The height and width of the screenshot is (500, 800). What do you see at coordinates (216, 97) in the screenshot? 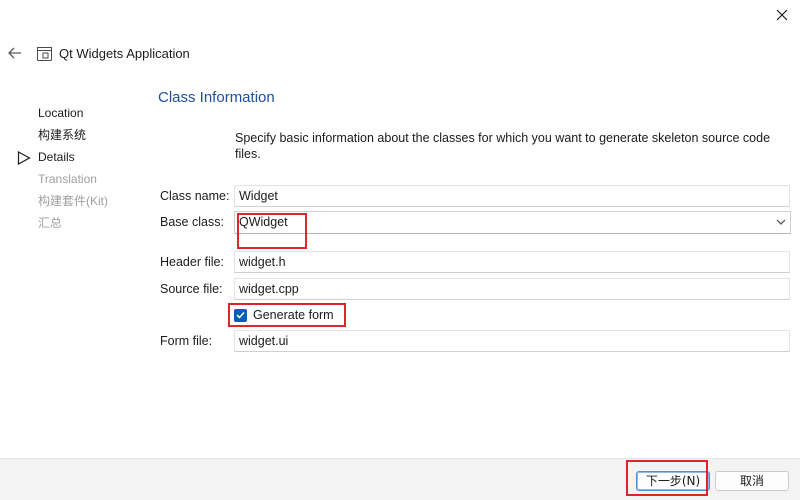
I see `page-title: Class Information` at bounding box center [216, 97].